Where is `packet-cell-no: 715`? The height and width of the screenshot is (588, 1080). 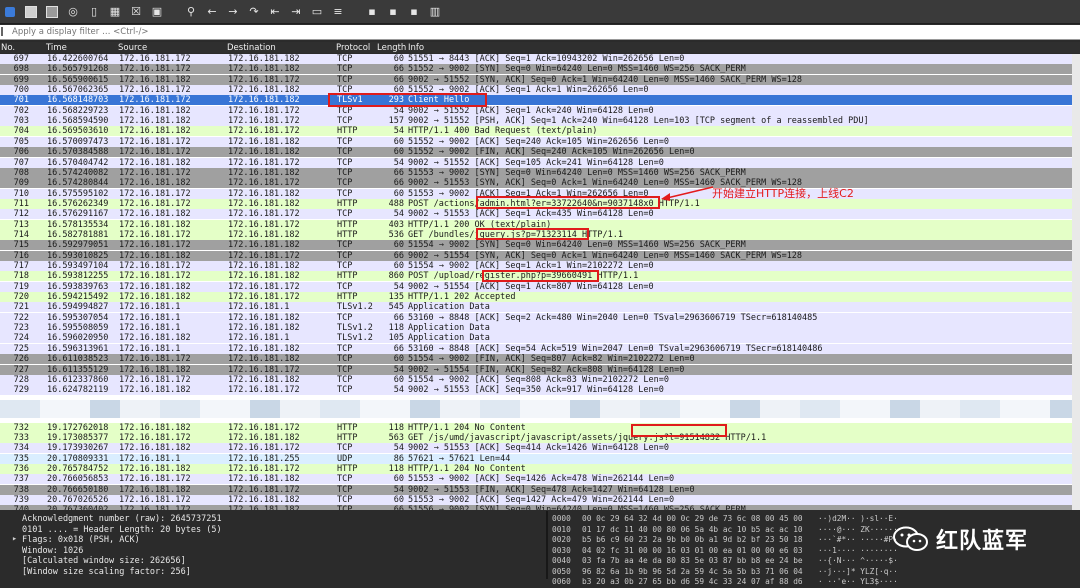 packet-cell-no: 715 is located at coordinates (21, 245).